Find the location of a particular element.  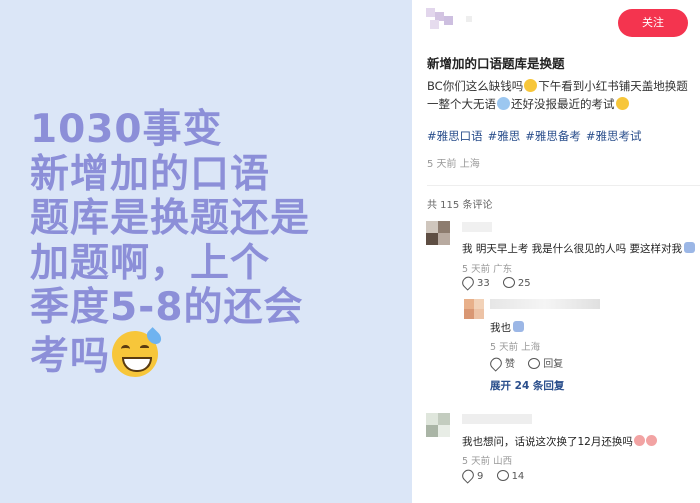

follow-button: 关注 is located at coordinates (653, 23).